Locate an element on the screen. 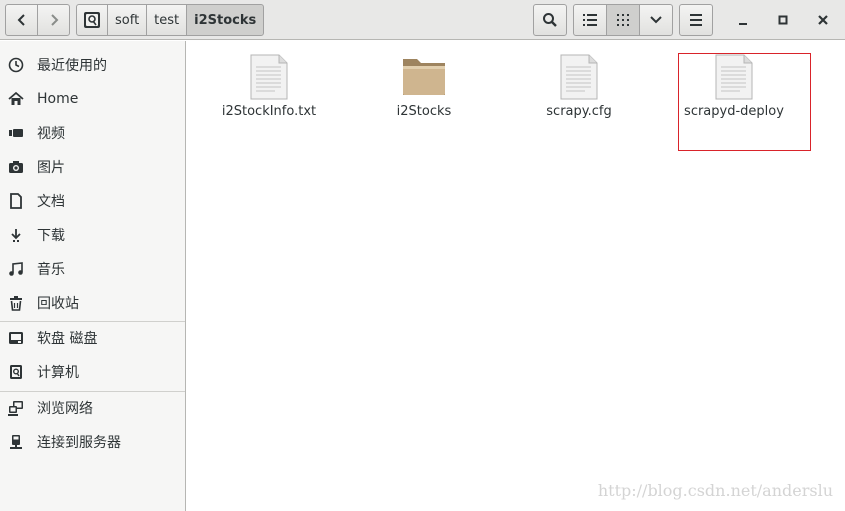 This screenshot has width=845, height=511. clock-icon is located at coordinates (16, 65).